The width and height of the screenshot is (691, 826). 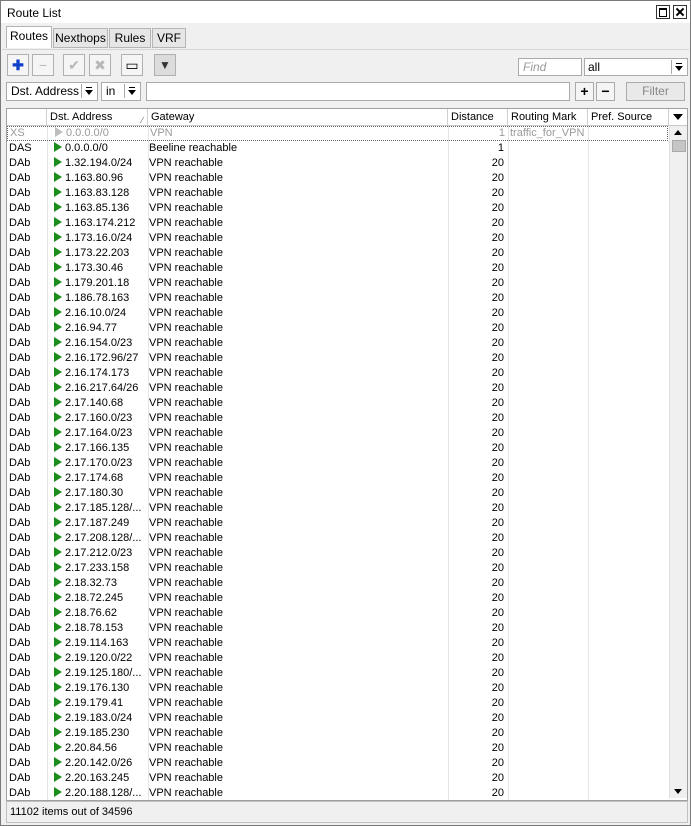 What do you see at coordinates (43, 65) in the screenshot?
I see `remove-button: −` at bounding box center [43, 65].